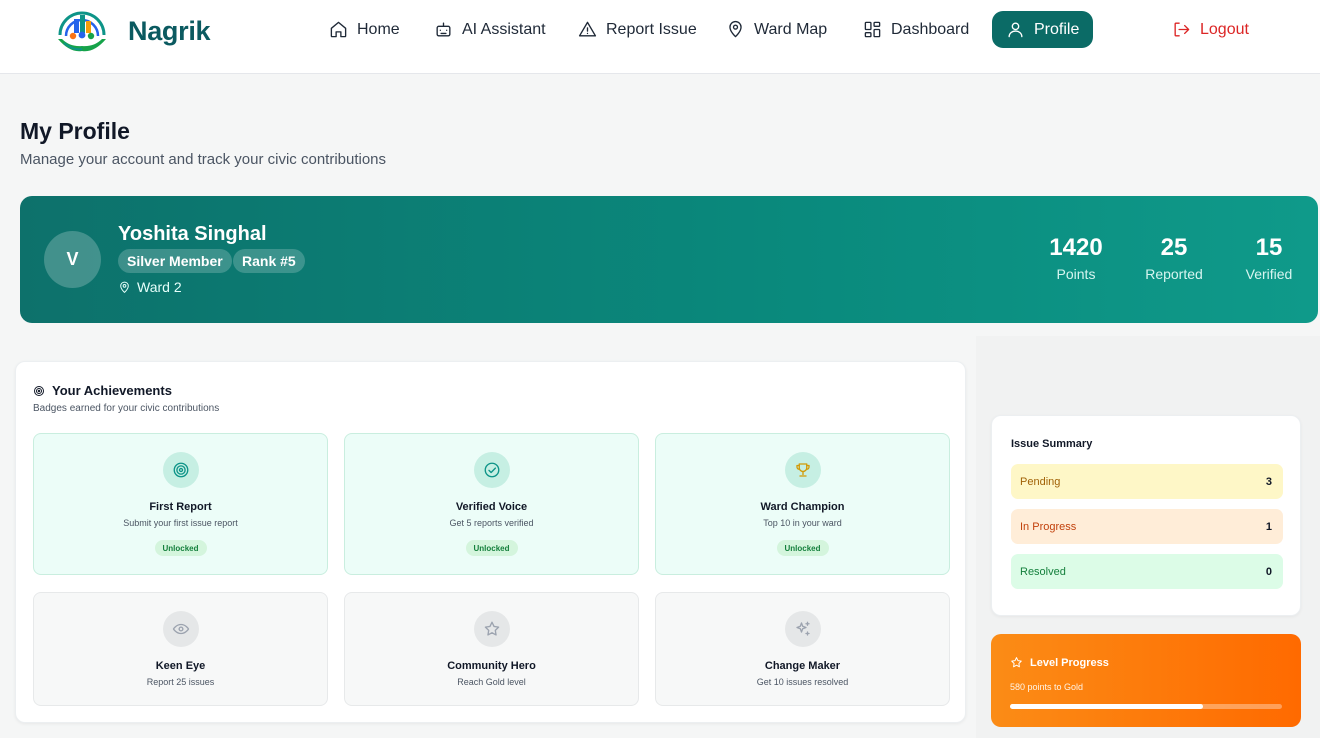 The height and width of the screenshot is (738, 1320). I want to click on level-progress-title: Level Progress, so click(1069, 662).